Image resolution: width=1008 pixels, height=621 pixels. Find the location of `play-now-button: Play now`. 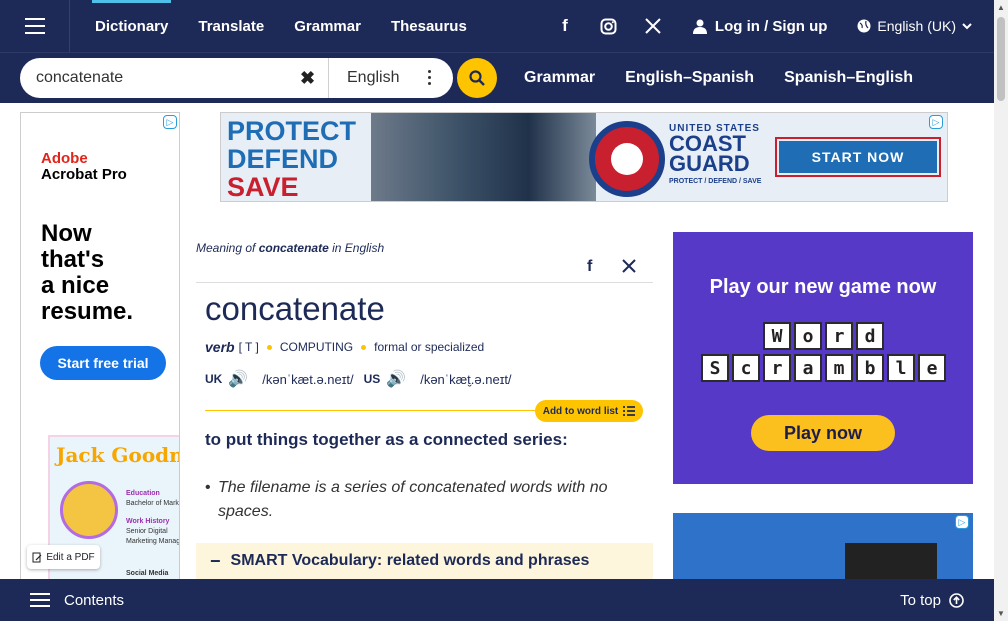

play-now-button: Play now is located at coordinates (823, 433).